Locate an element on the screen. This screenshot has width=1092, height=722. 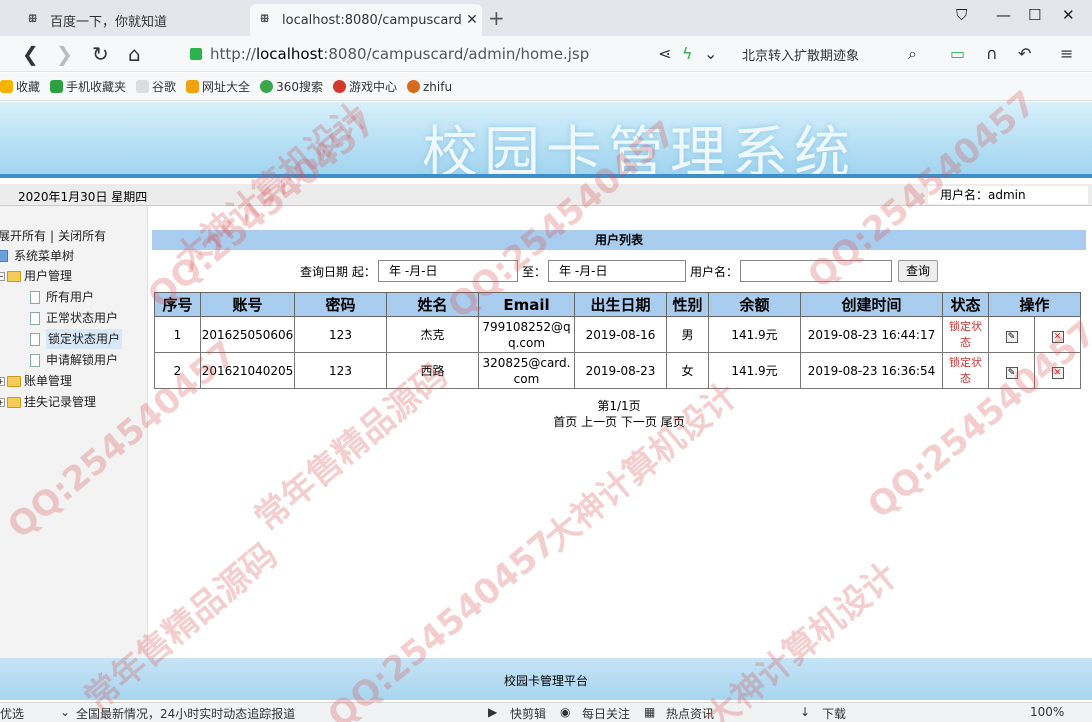
tree-normal-users: 正常状态用户 is located at coordinates (74, 318).